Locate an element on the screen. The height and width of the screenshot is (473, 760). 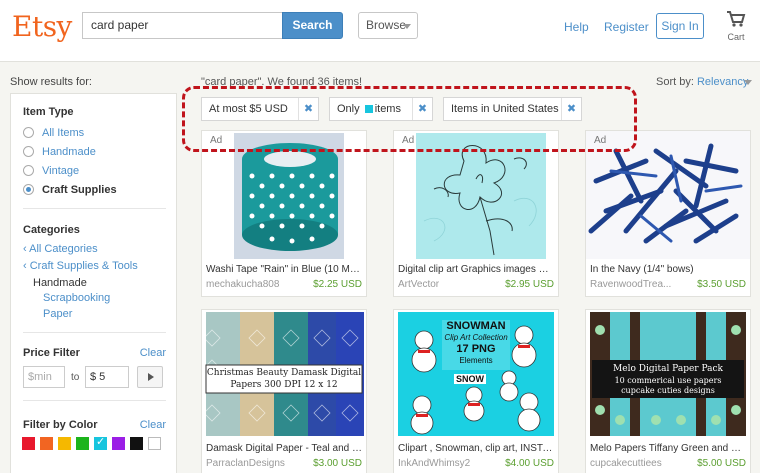
listing-price: $2.95 USD is located at coordinates (529, 284).